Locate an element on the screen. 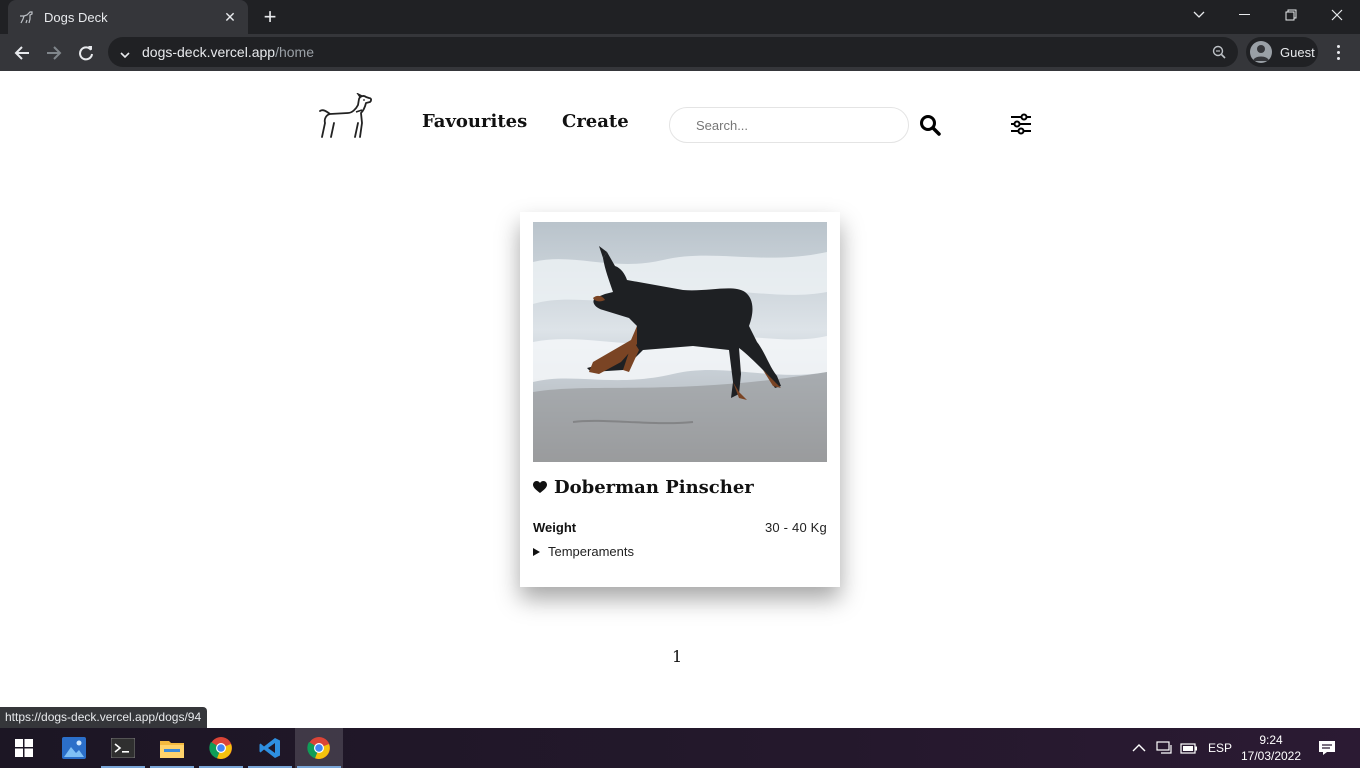 The height and width of the screenshot is (768, 1360). reload-icon is located at coordinates (86, 53).